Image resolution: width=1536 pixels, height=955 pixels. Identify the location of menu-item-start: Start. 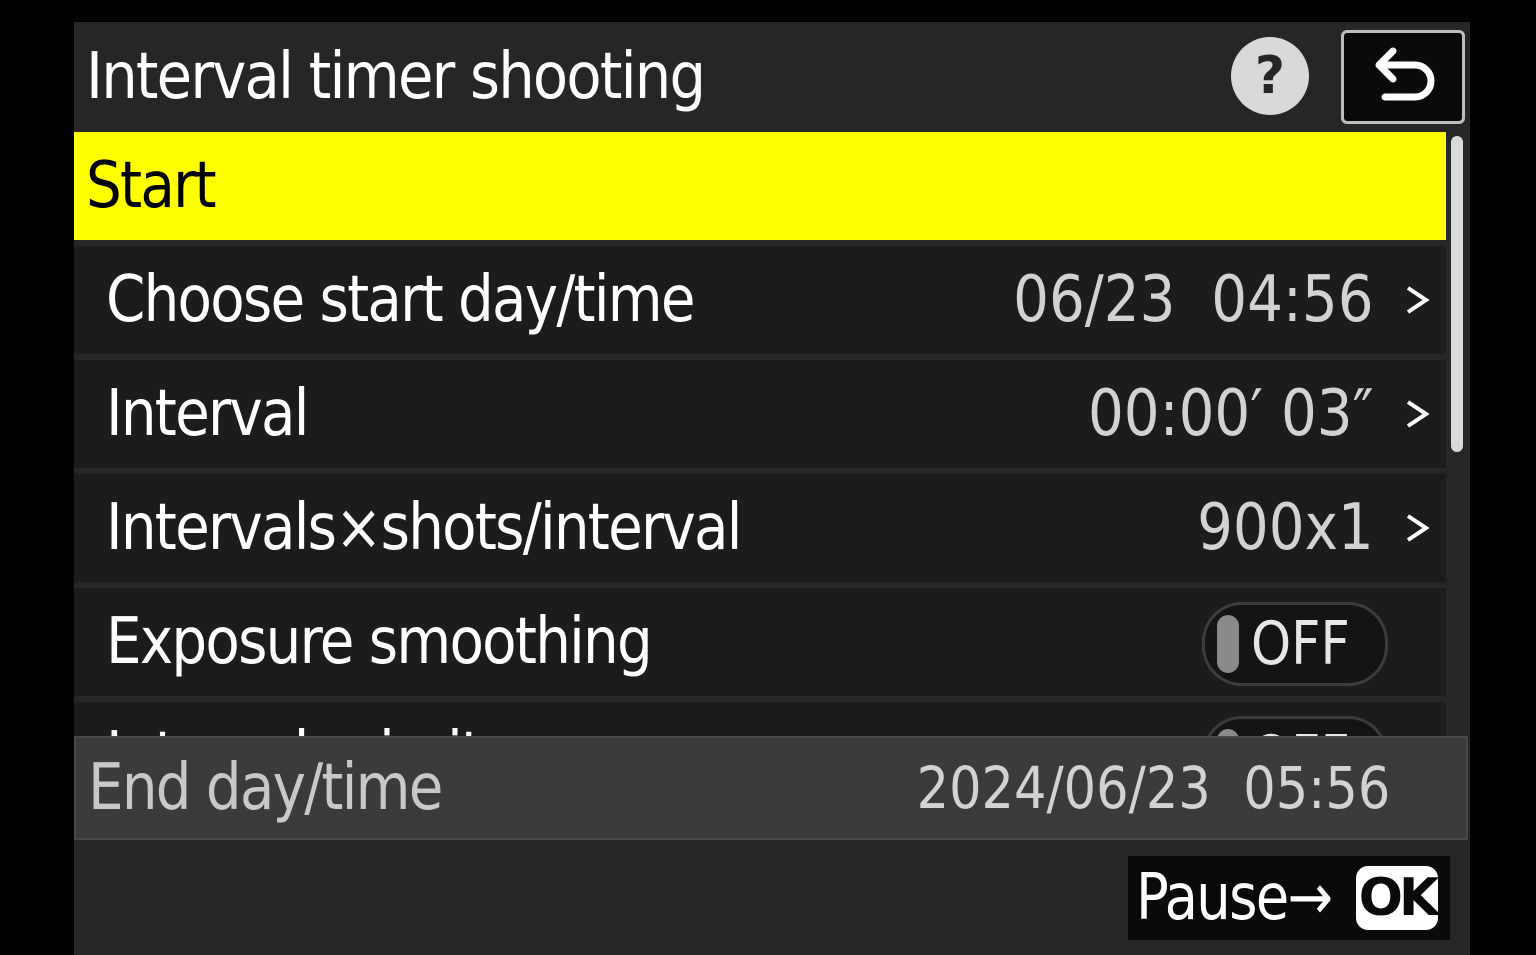
(760, 186).